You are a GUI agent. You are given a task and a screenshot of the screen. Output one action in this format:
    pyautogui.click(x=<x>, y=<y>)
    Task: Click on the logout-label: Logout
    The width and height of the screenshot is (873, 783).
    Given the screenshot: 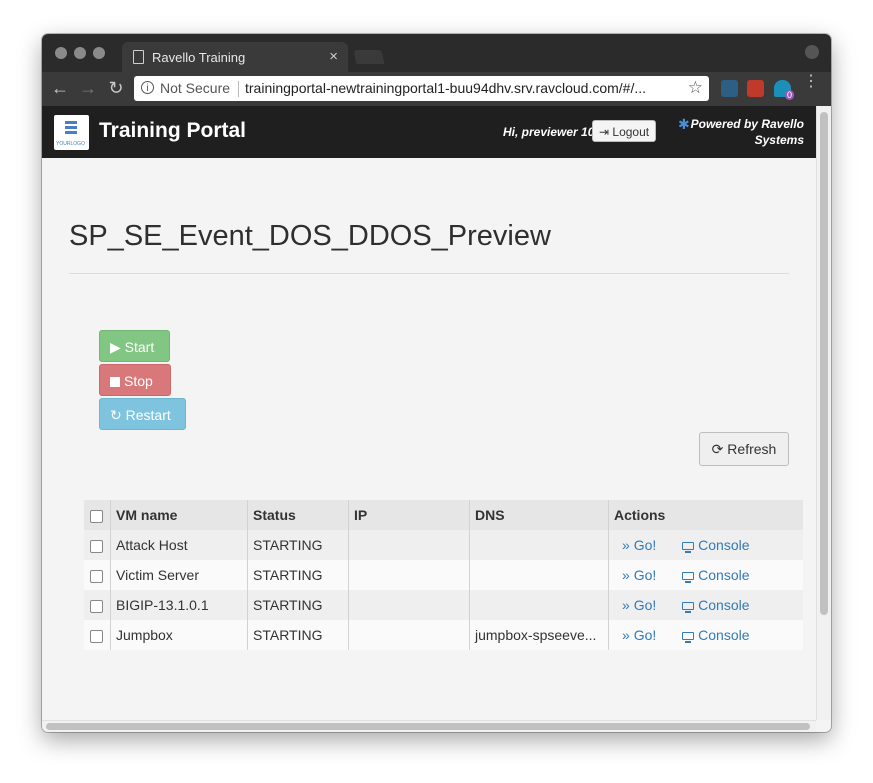 What is the action you would take?
    pyautogui.click(x=631, y=132)
    